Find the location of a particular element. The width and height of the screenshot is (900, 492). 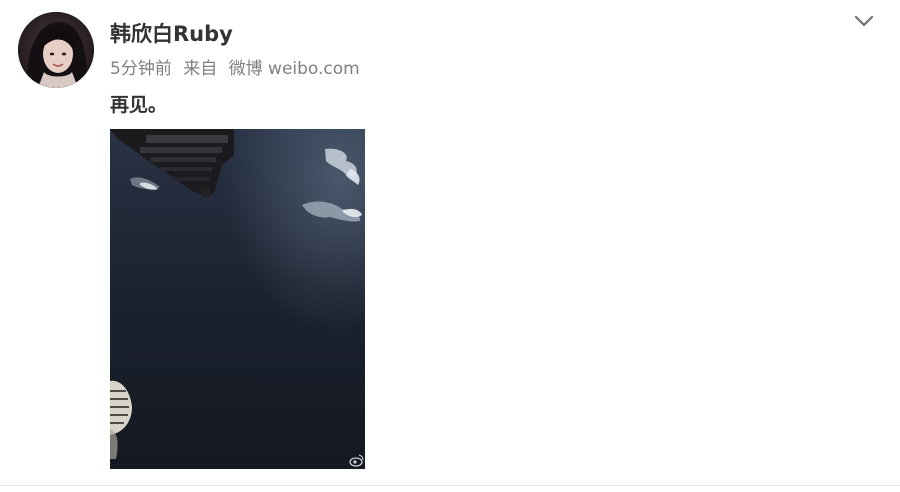

more-options-button is located at coordinates (864, 21).